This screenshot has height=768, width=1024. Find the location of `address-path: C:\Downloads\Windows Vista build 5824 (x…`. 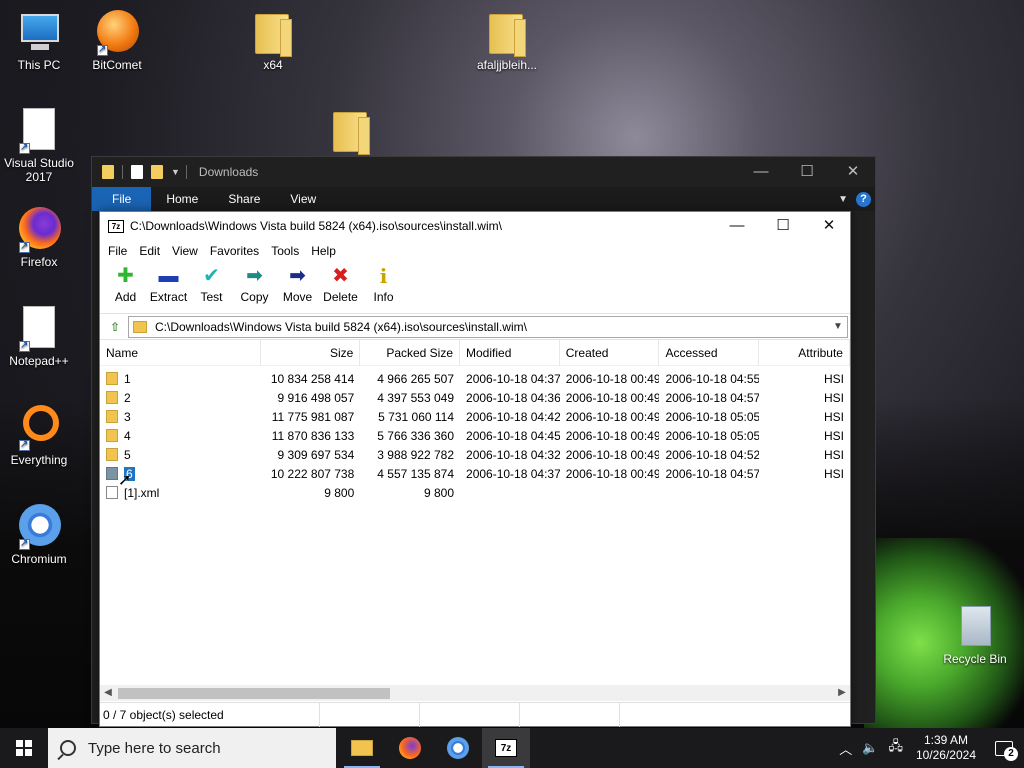

address-path: C:\Downloads\Windows Vista build 5824 (x… is located at coordinates (492, 327).